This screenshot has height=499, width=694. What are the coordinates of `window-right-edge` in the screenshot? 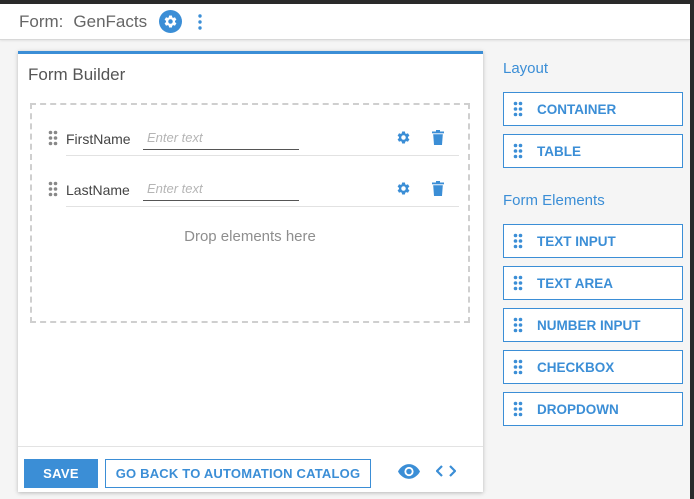 It's located at (692, 249).